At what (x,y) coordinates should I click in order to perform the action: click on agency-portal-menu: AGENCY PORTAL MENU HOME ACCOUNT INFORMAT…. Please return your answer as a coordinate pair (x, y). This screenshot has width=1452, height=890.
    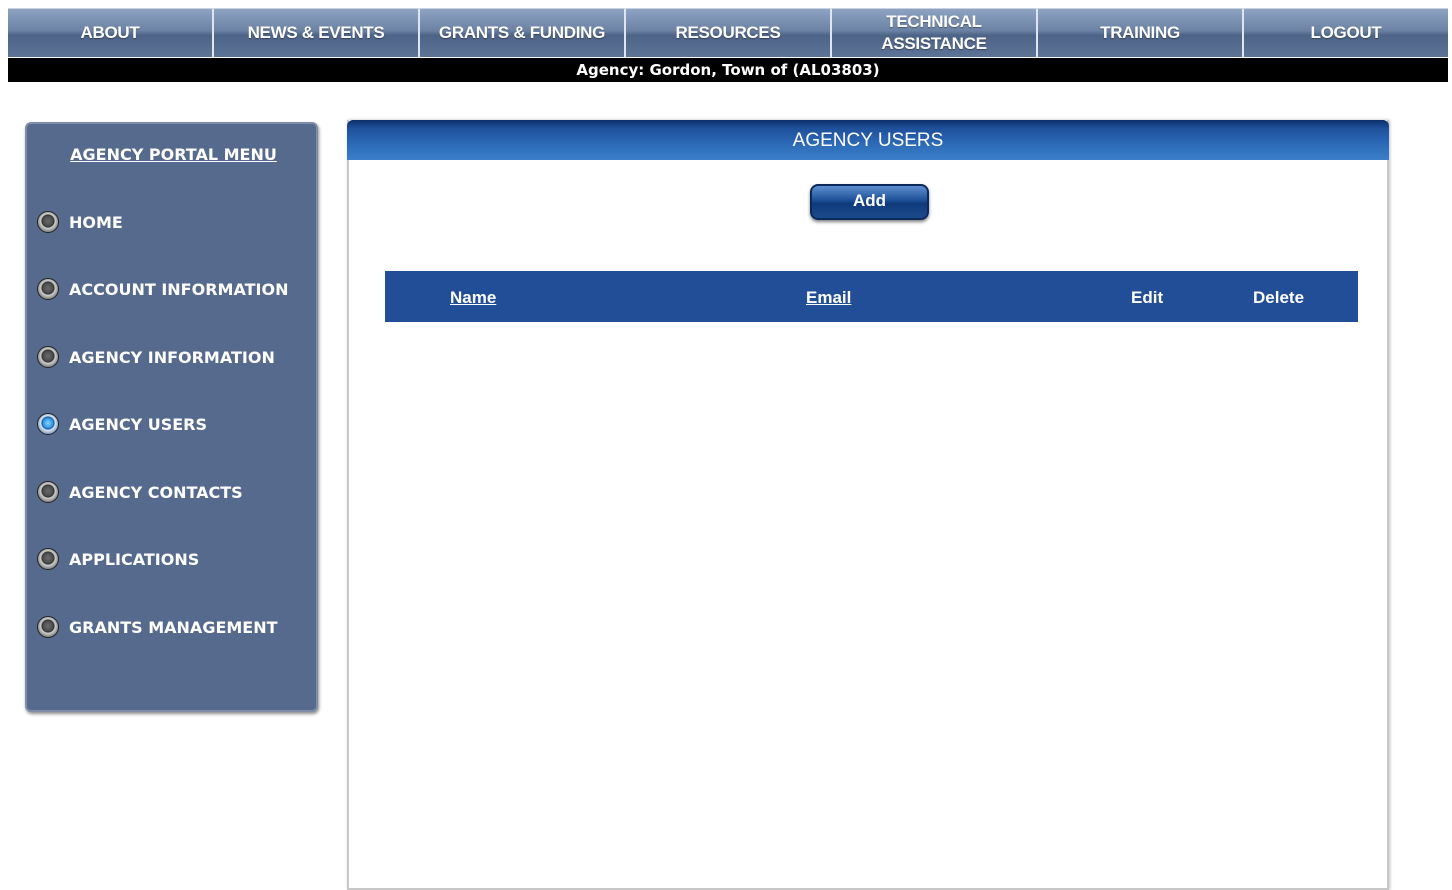
    Looking at the image, I should click on (171, 417).